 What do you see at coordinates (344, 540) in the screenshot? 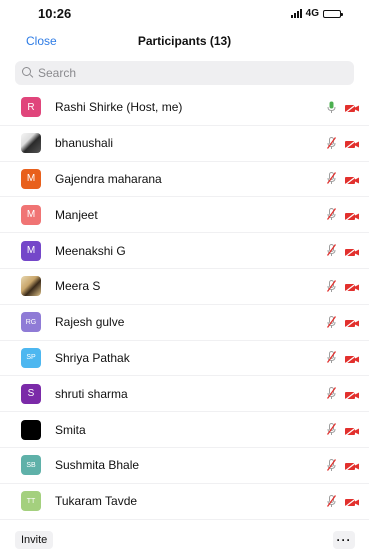
I see `more-button: ···` at bounding box center [344, 540].